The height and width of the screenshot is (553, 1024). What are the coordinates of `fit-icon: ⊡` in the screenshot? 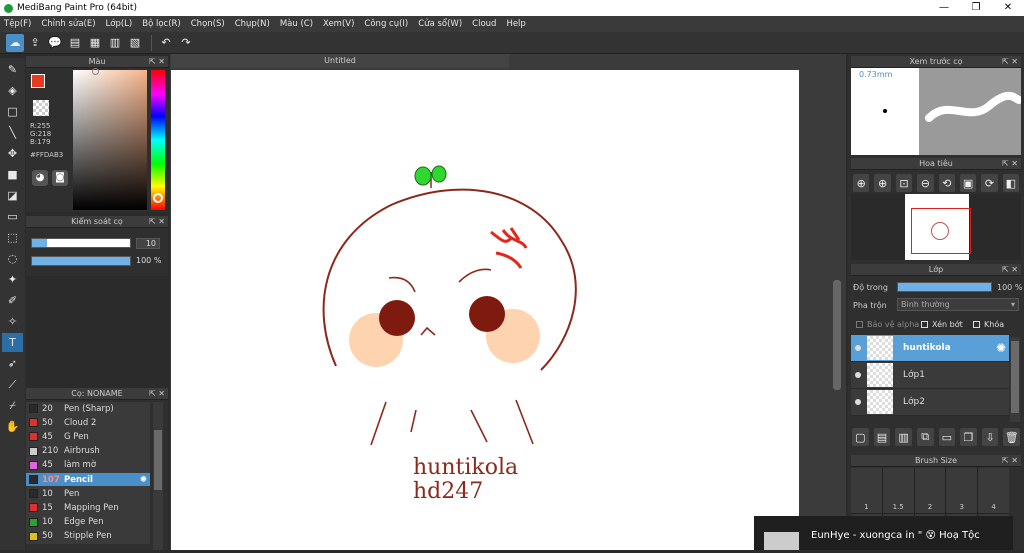 It's located at (904, 183).